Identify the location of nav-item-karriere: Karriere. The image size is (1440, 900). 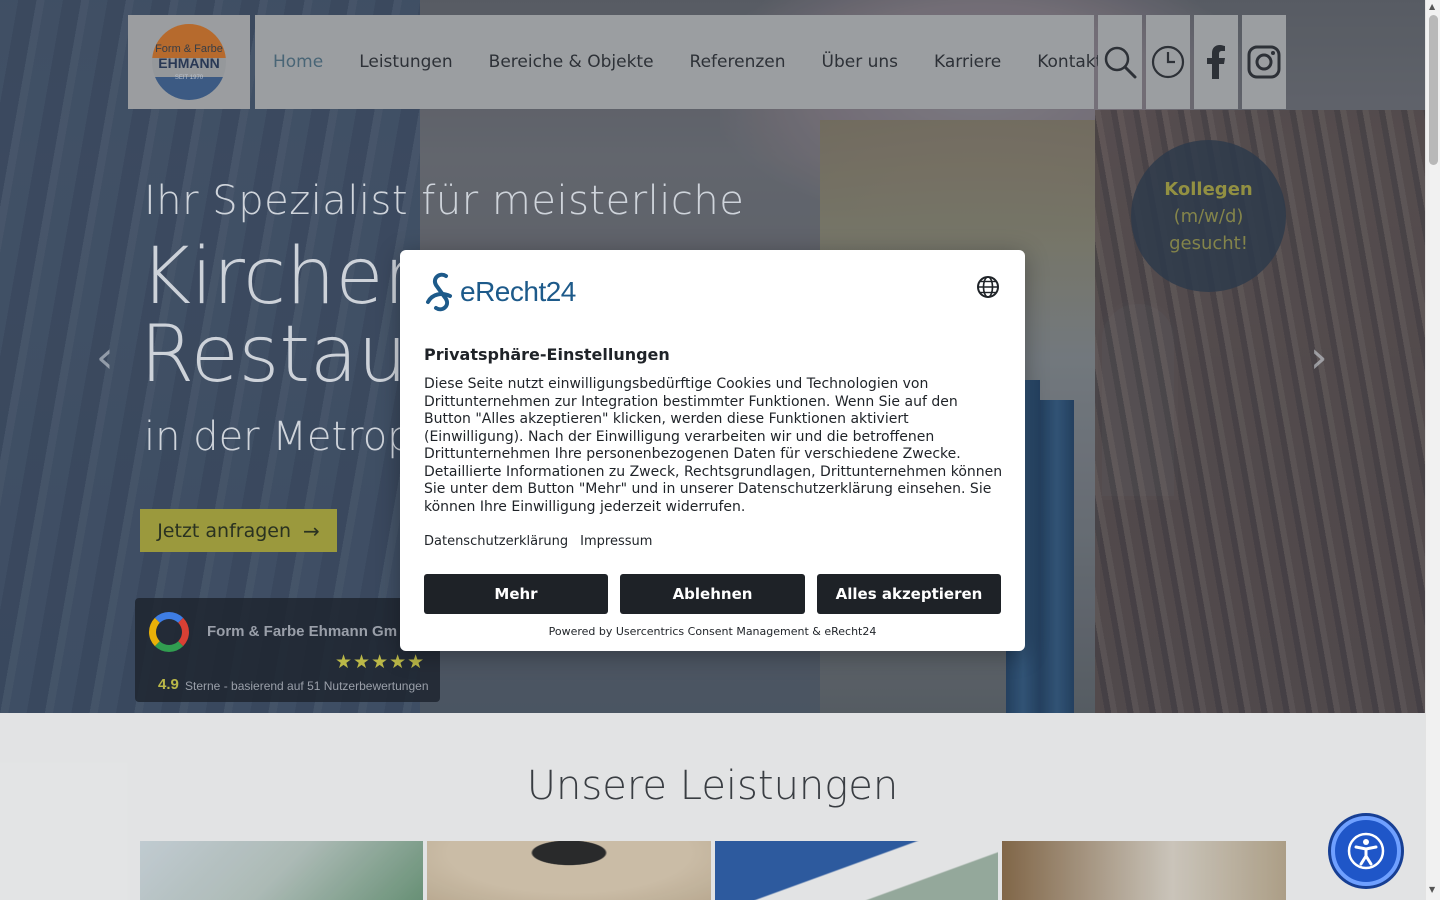
(967, 62).